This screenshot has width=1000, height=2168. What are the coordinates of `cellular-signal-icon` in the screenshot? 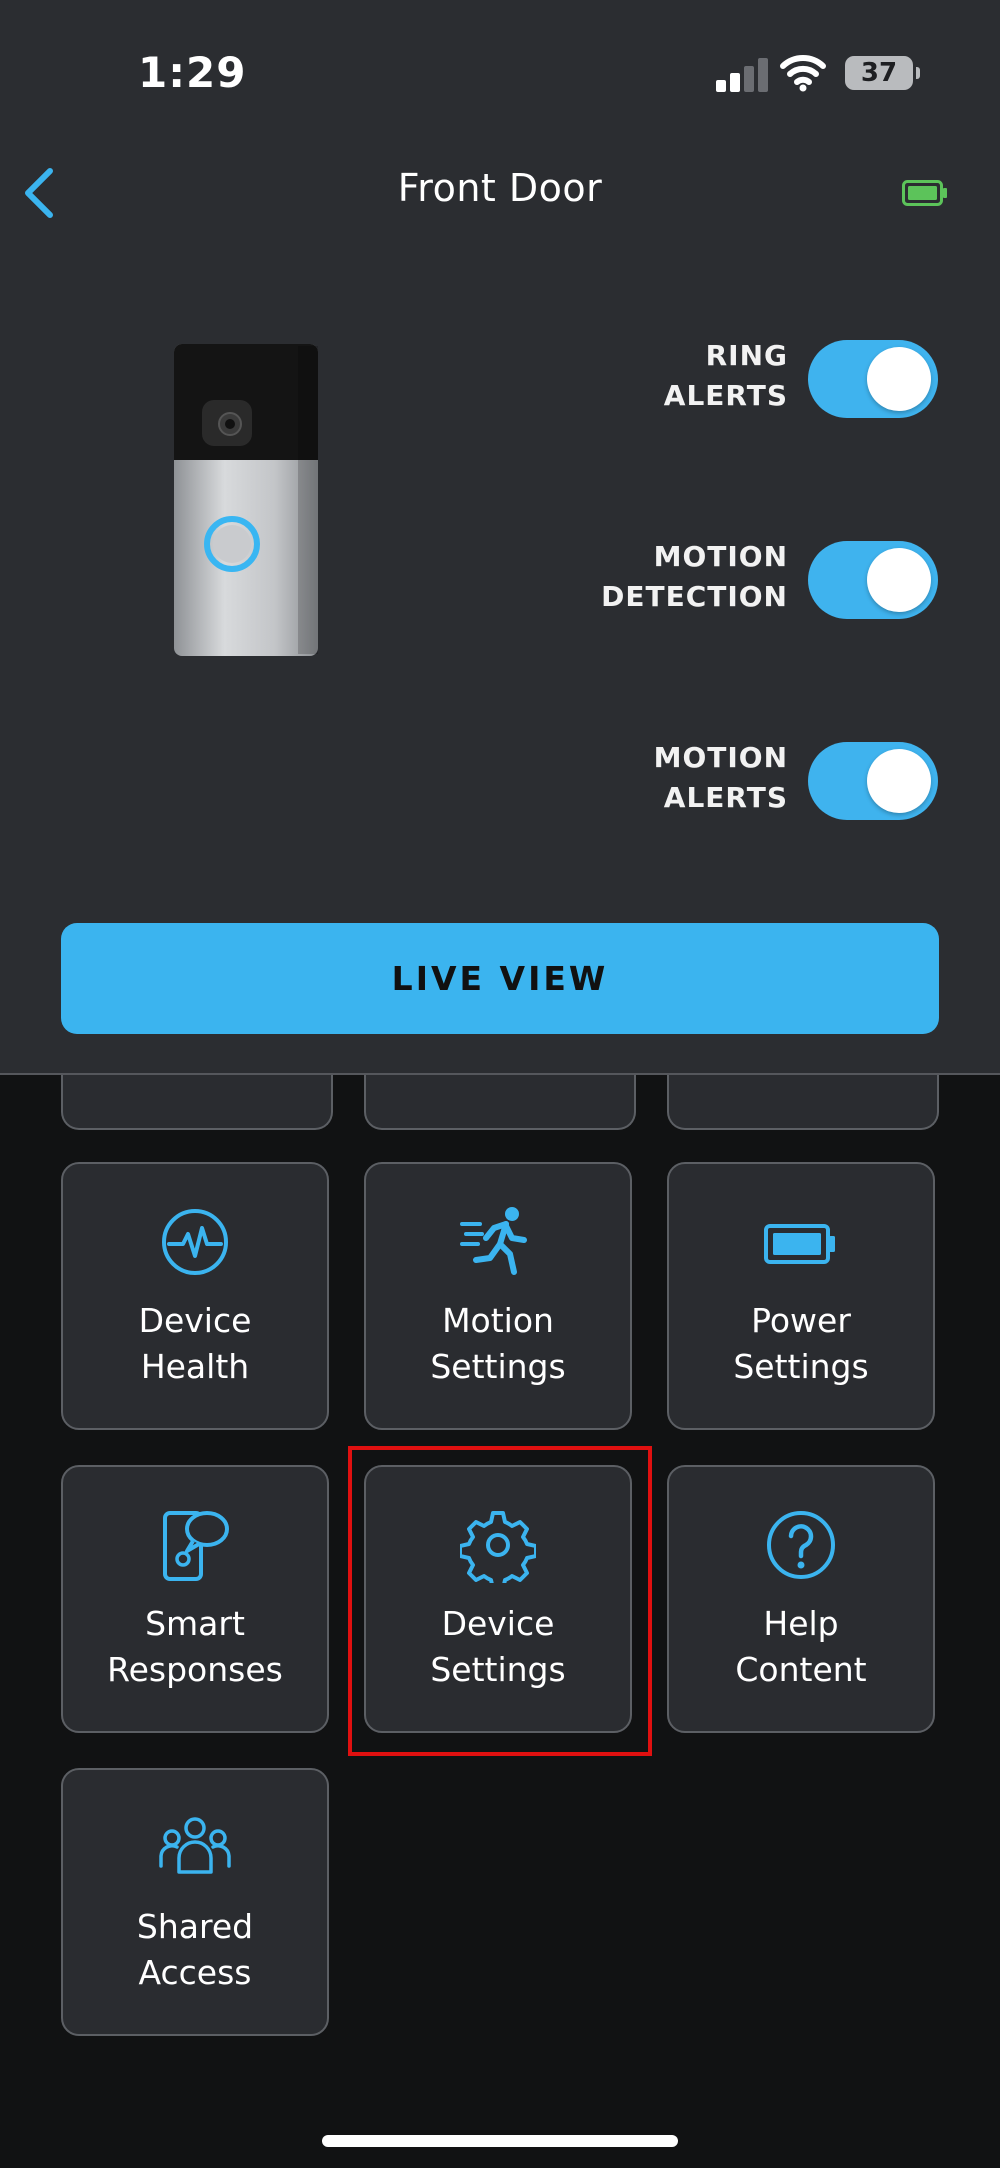 It's located at (743, 75).